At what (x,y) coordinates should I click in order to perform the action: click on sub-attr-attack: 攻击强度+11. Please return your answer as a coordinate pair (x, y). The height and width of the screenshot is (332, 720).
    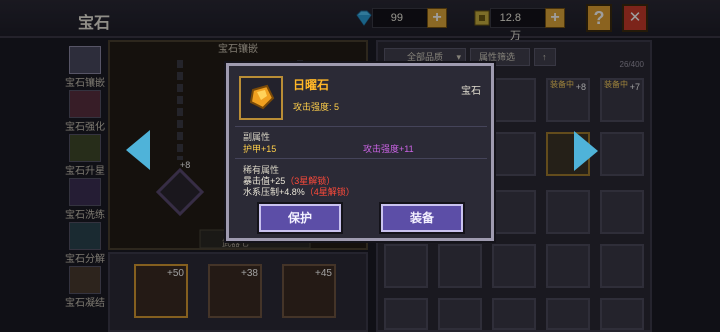
    Looking at the image, I should click on (388, 149).